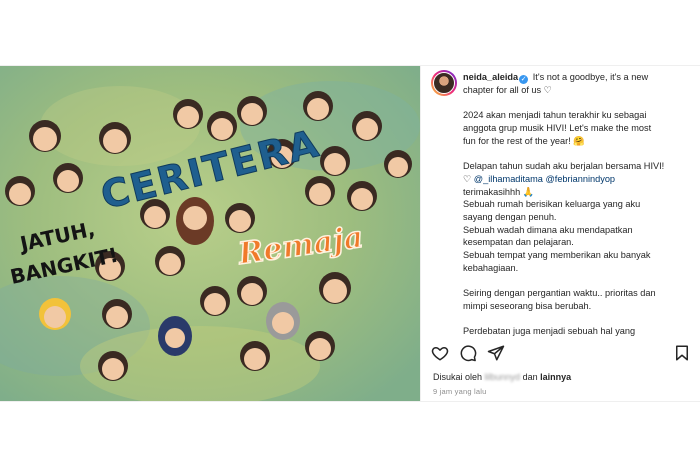 This screenshot has width=700, height=465. What do you see at coordinates (507, 90) in the screenshot?
I see `caption-line: chapter for all of us ♡` at bounding box center [507, 90].